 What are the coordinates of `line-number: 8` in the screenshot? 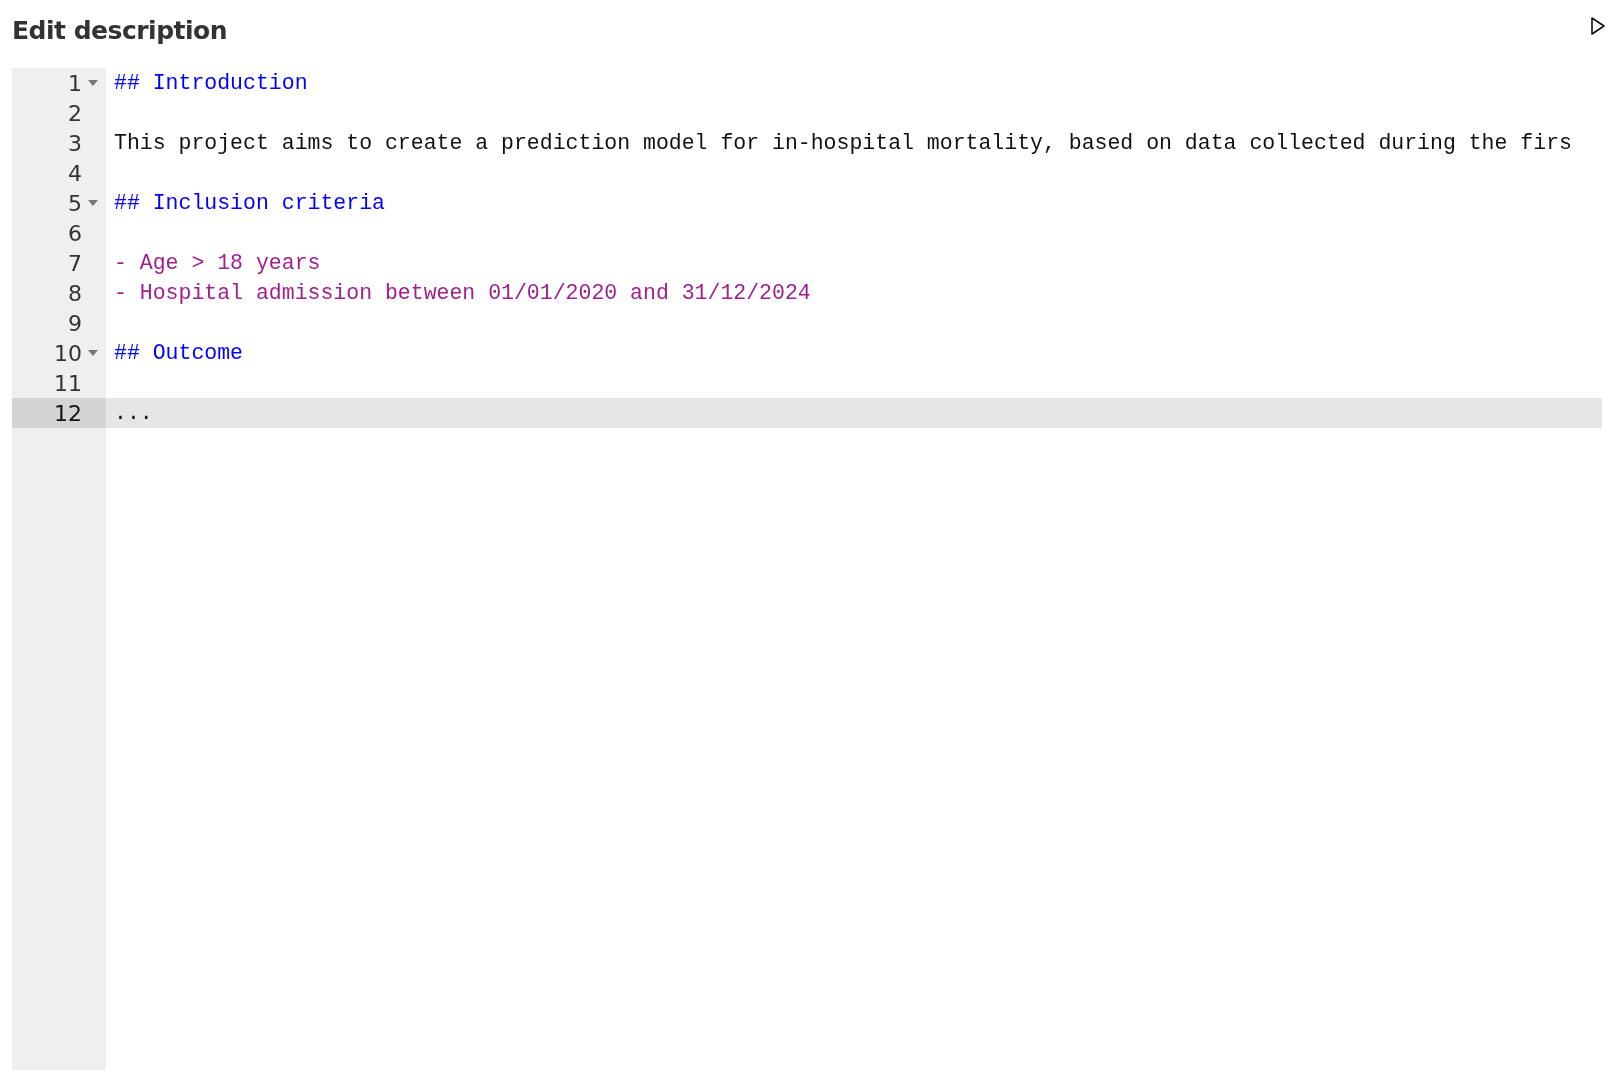 It's located at (75, 293).